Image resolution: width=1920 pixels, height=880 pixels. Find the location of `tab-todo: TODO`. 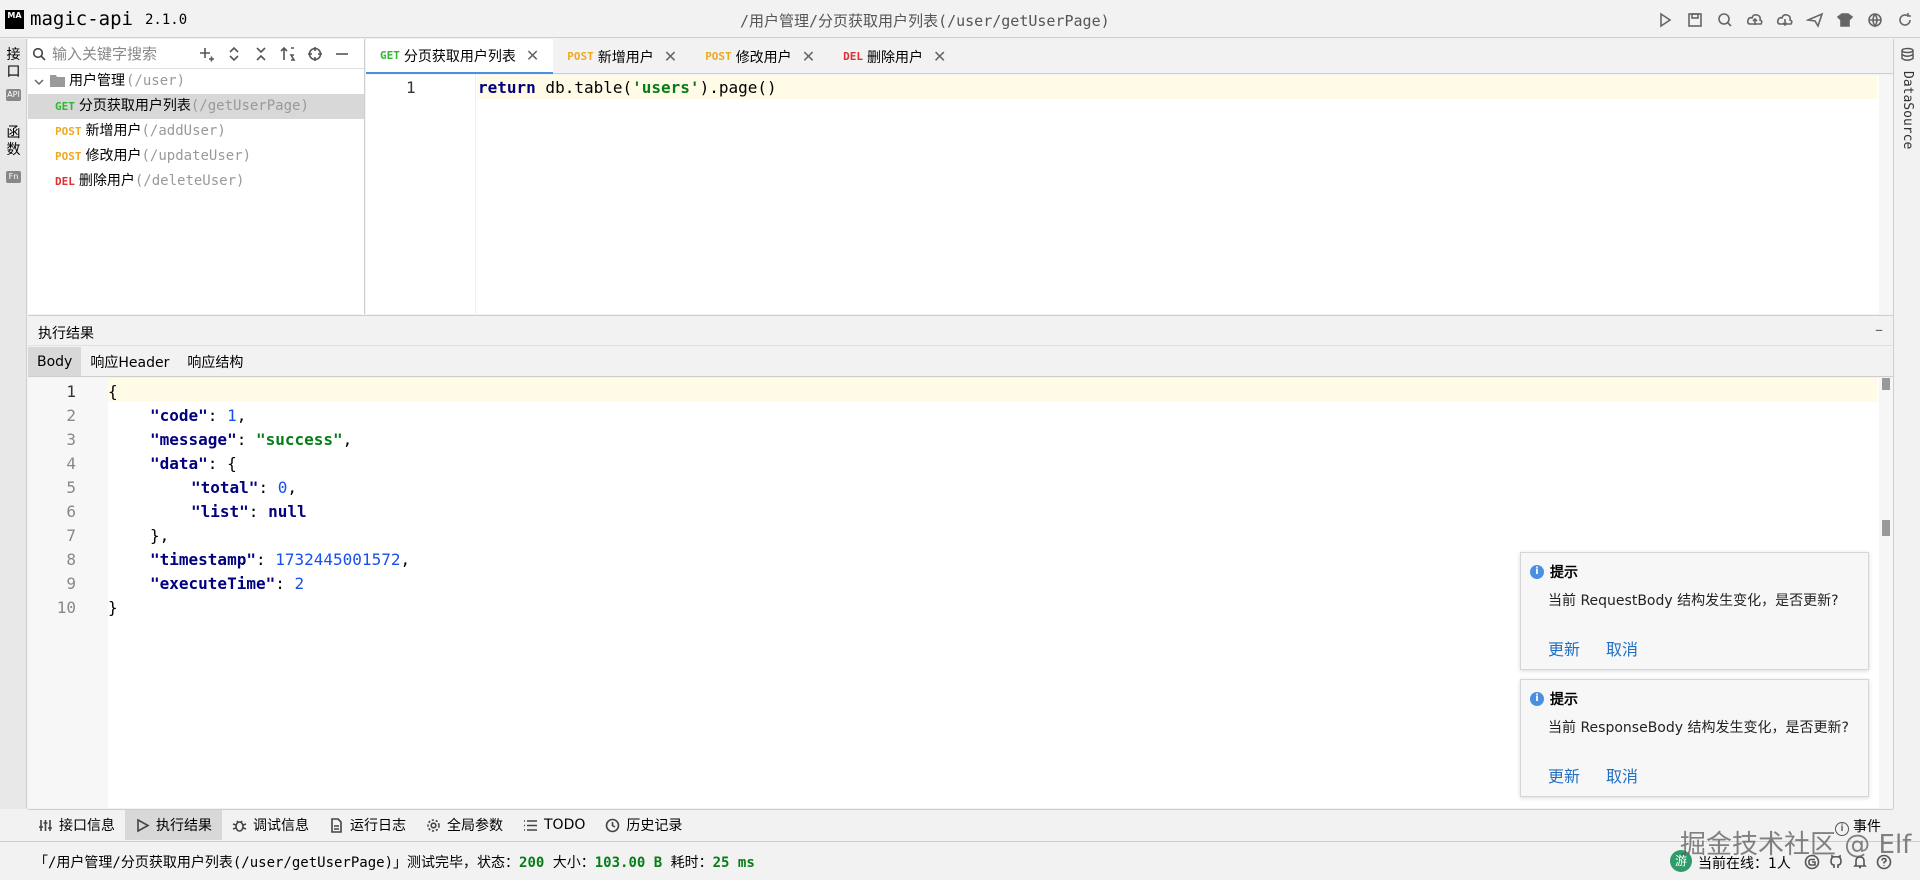

tab-todo: TODO is located at coordinates (554, 825).